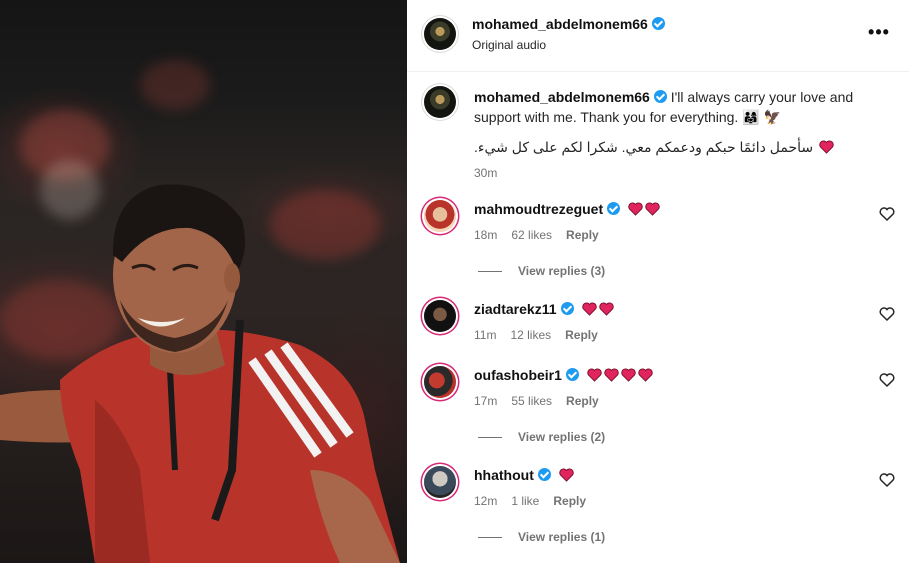 The height and width of the screenshot is (563, 909). I want to click on comment-meta: 18m 62 likes Reply, so click(543, 235).